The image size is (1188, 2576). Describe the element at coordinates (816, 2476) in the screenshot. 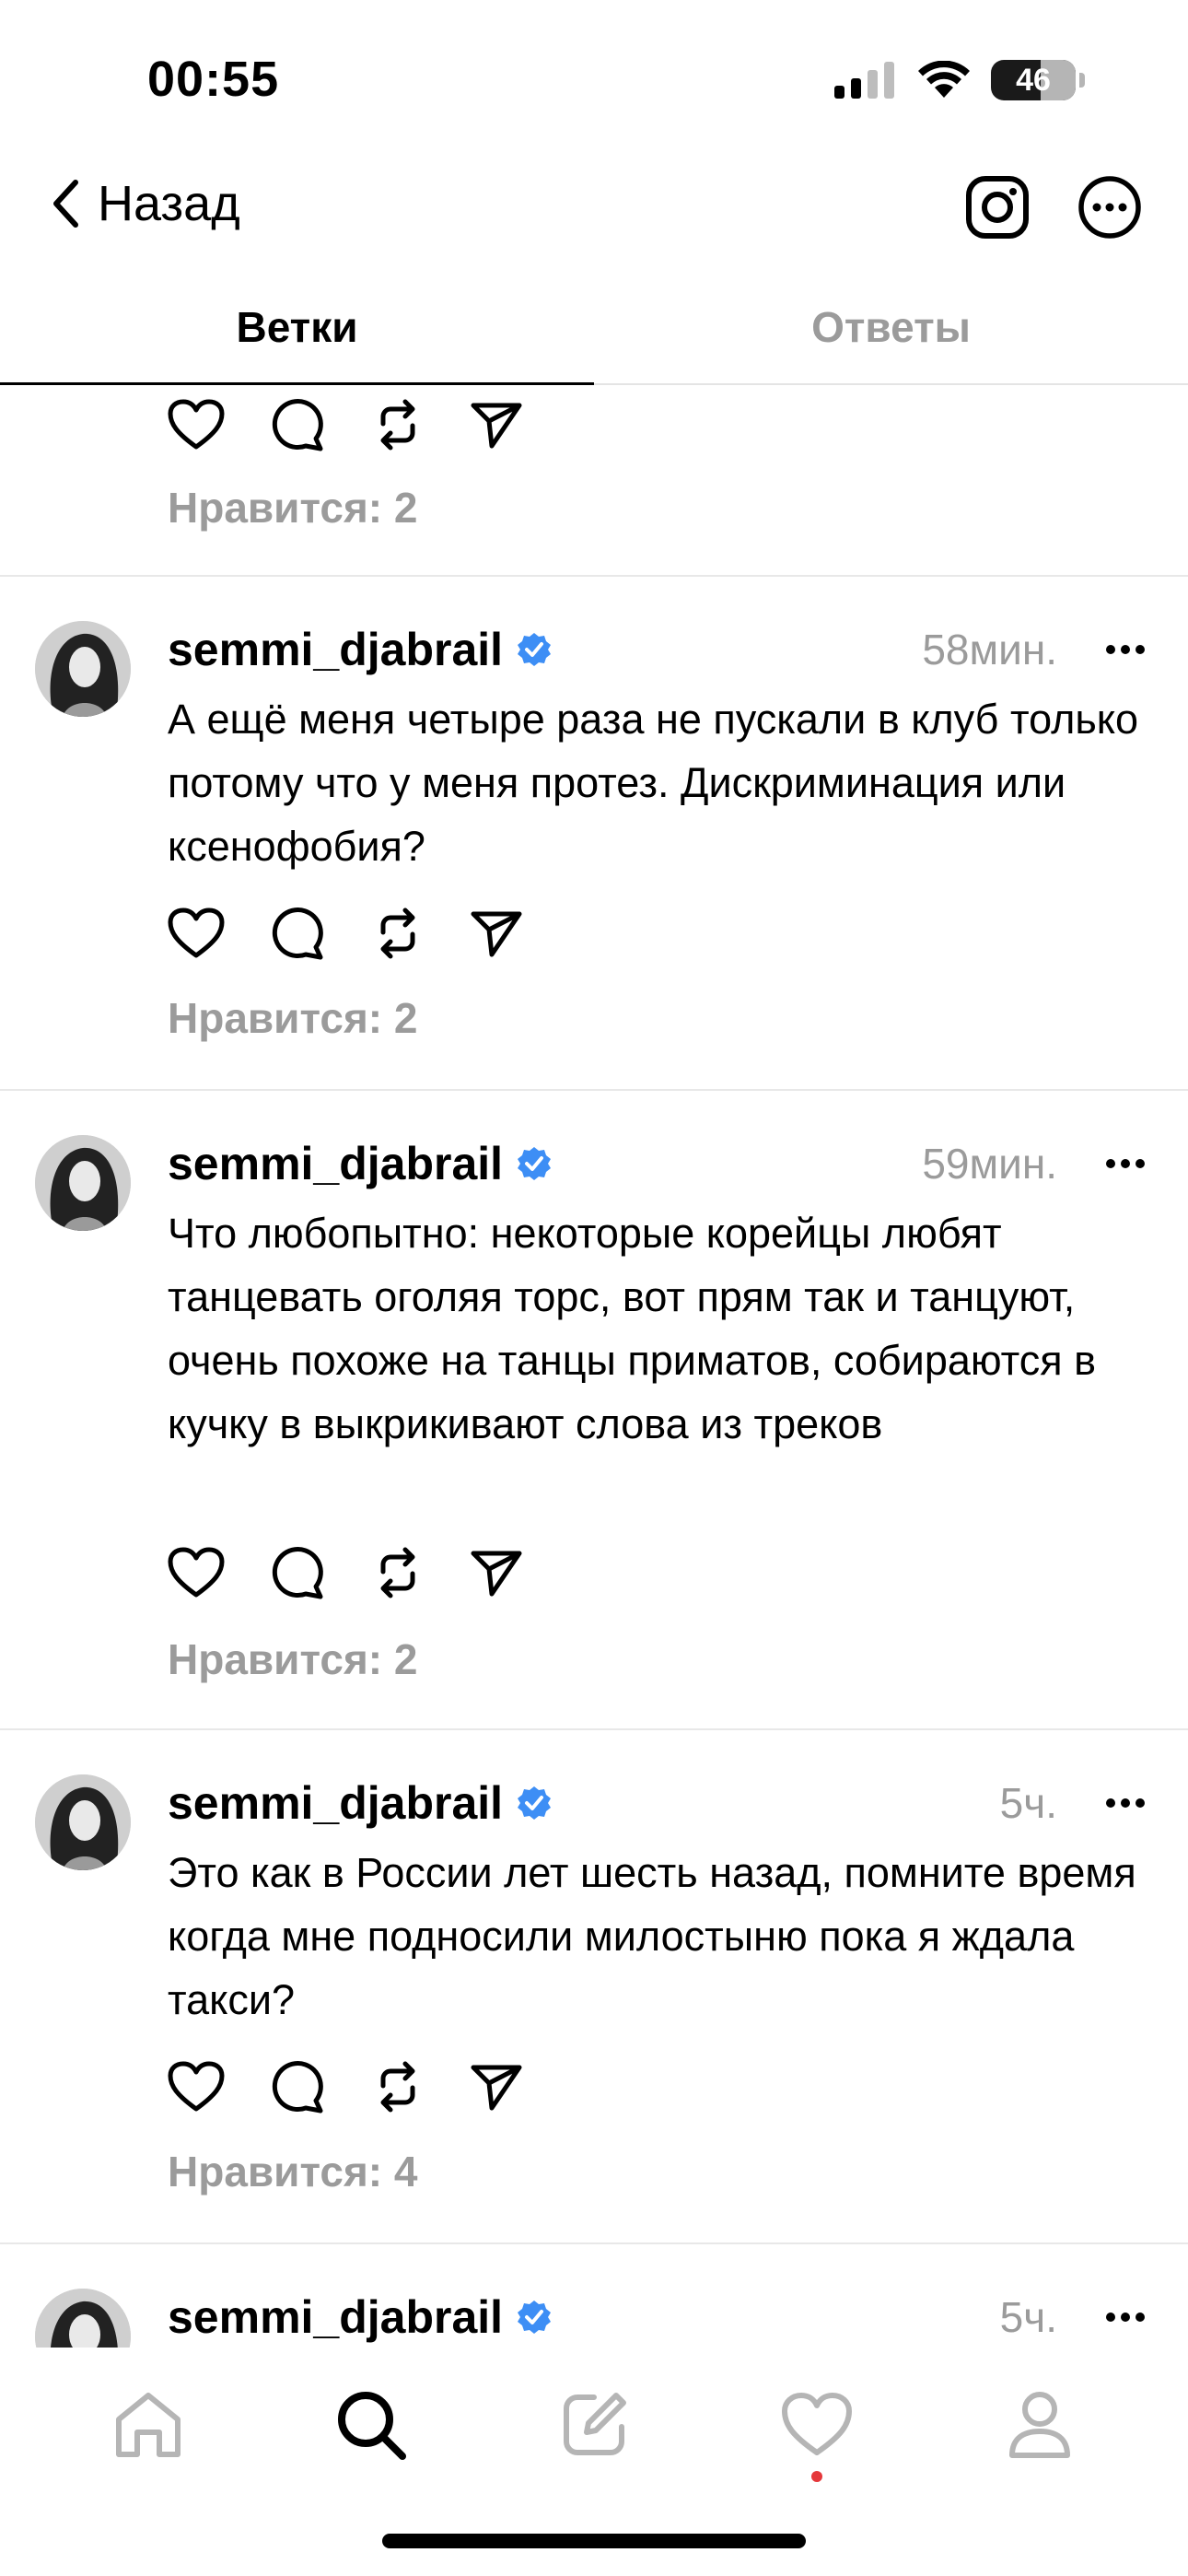

I see `notification-dot` at that location.